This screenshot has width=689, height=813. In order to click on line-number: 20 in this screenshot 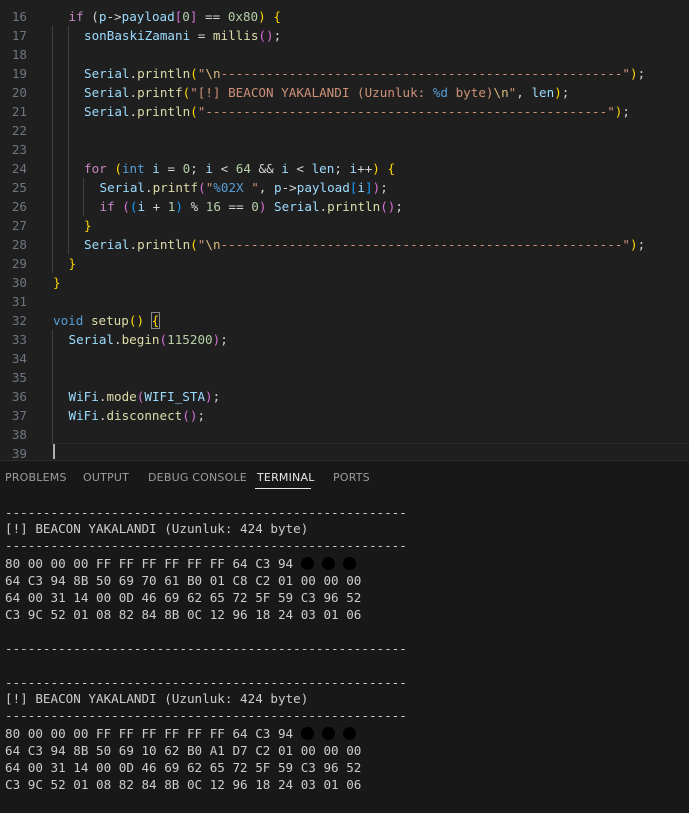, I will do `click(19, 92)`.